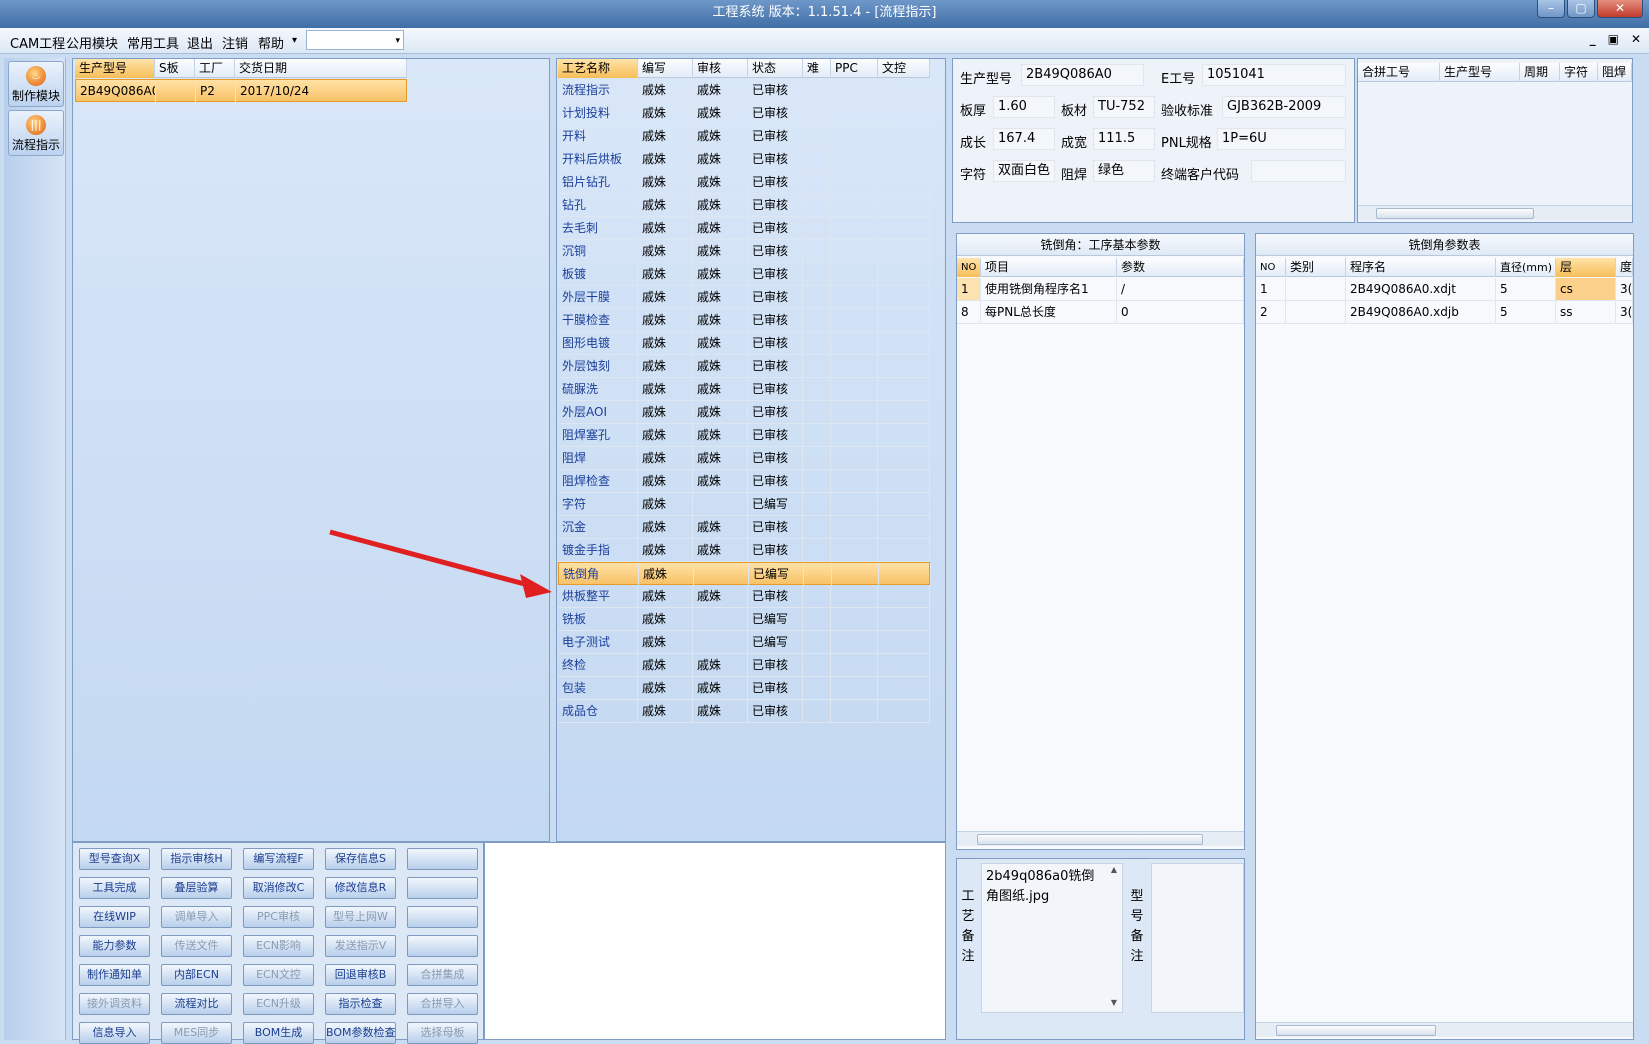 Image resolution: width=1649 pixels, height=1044 pixels. I want to click on mdi-restore-button: ▣, so click(1613, 39).